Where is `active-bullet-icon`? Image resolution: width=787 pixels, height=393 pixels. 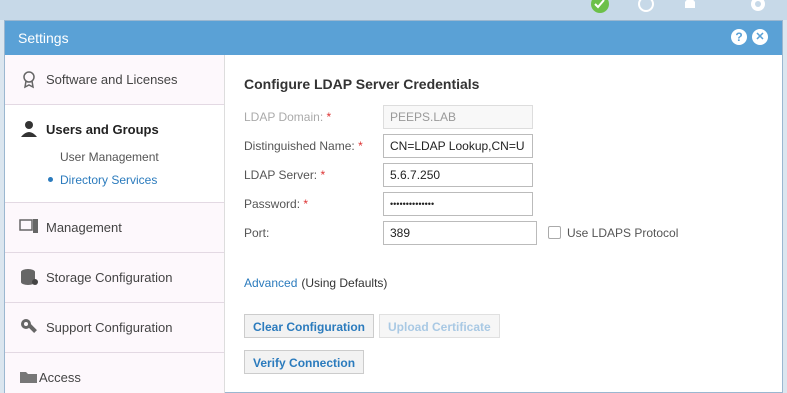
active-bullet-icon is located at coordinates (50, 179).